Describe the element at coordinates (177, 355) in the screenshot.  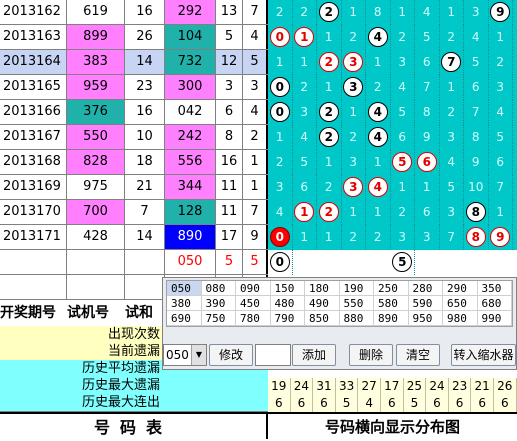
I see `code-select-value: 050` at that location.